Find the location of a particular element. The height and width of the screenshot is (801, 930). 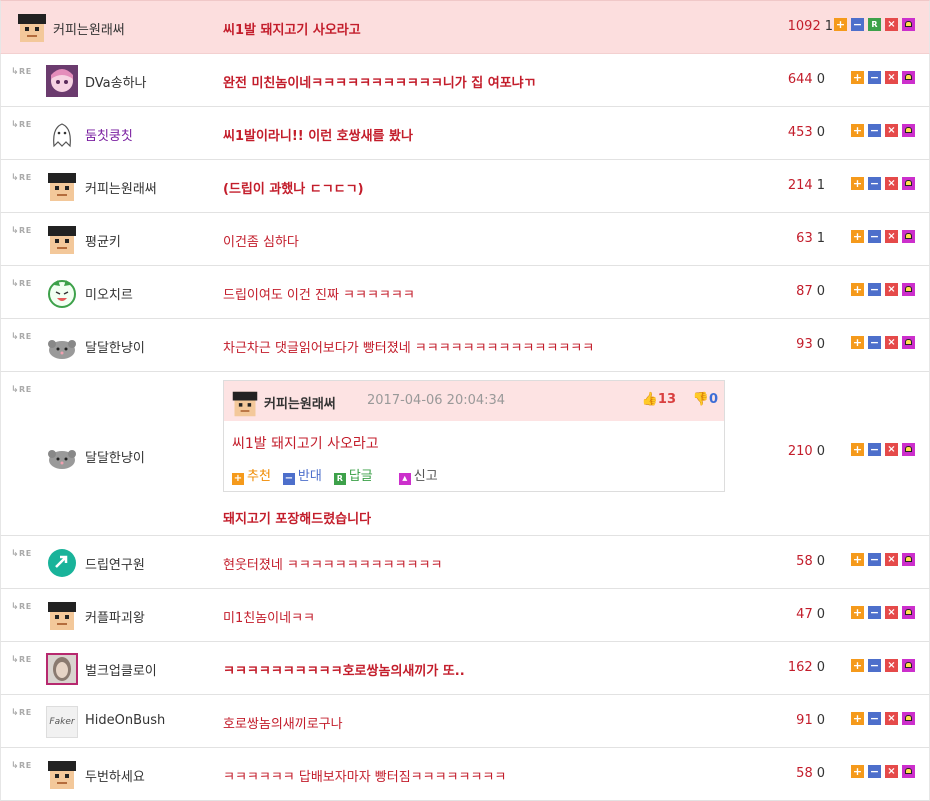

quote-oppose-button: − 반대 is located at coordinates (302, 475).